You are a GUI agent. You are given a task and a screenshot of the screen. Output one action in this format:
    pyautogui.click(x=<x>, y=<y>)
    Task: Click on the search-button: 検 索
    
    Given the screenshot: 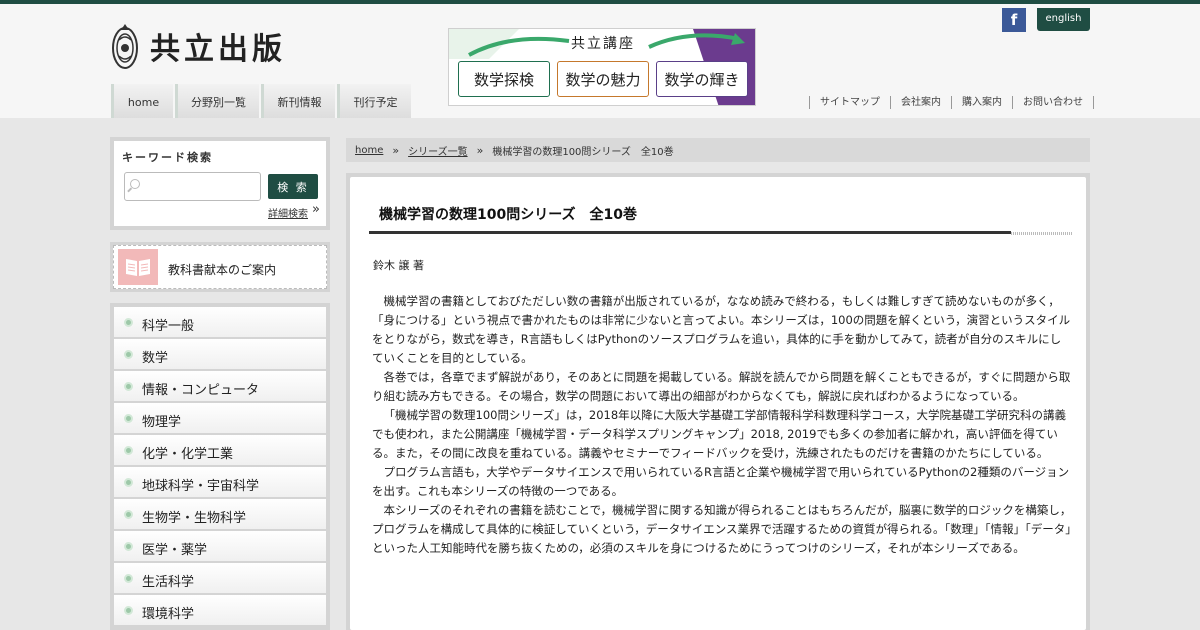 What is the action you would take?
    pyautogui.click(x=293, y=186)
    